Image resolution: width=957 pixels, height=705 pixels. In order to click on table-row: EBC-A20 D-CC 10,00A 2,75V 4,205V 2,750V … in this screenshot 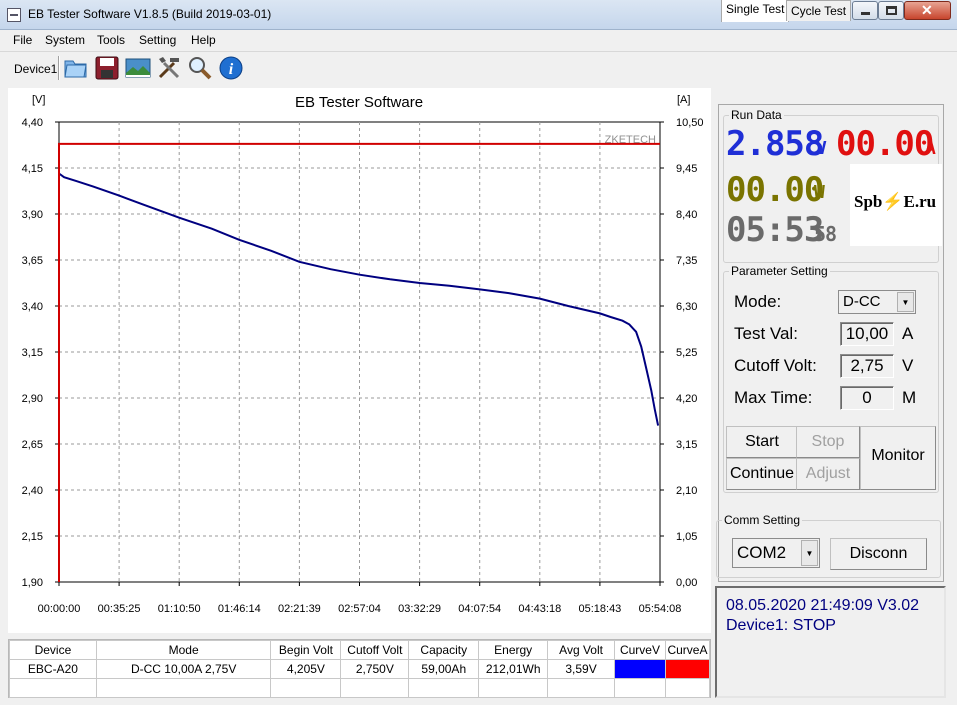, I will do `click(360, 669)`.